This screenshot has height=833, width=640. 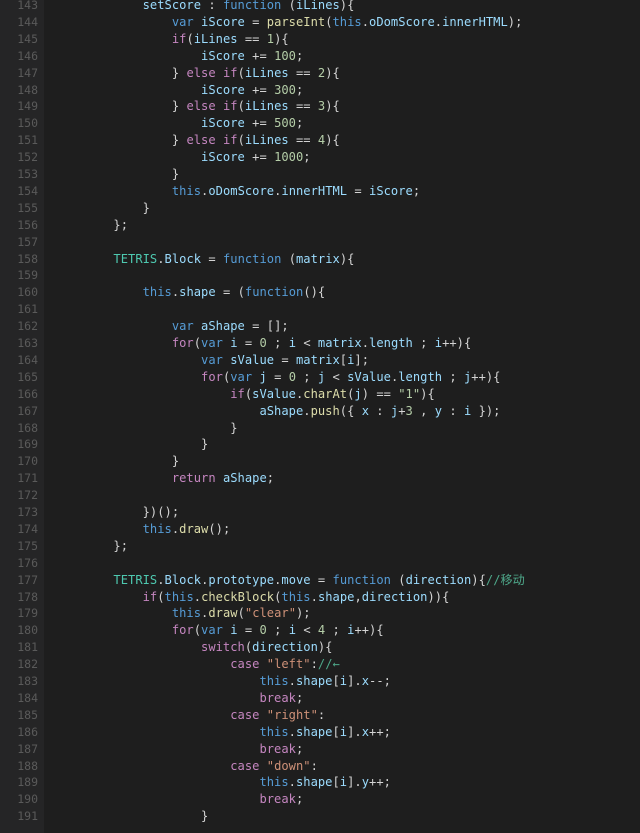 I want to click on code-line: this.shape[i].x++;, so click(x=223, y=732).